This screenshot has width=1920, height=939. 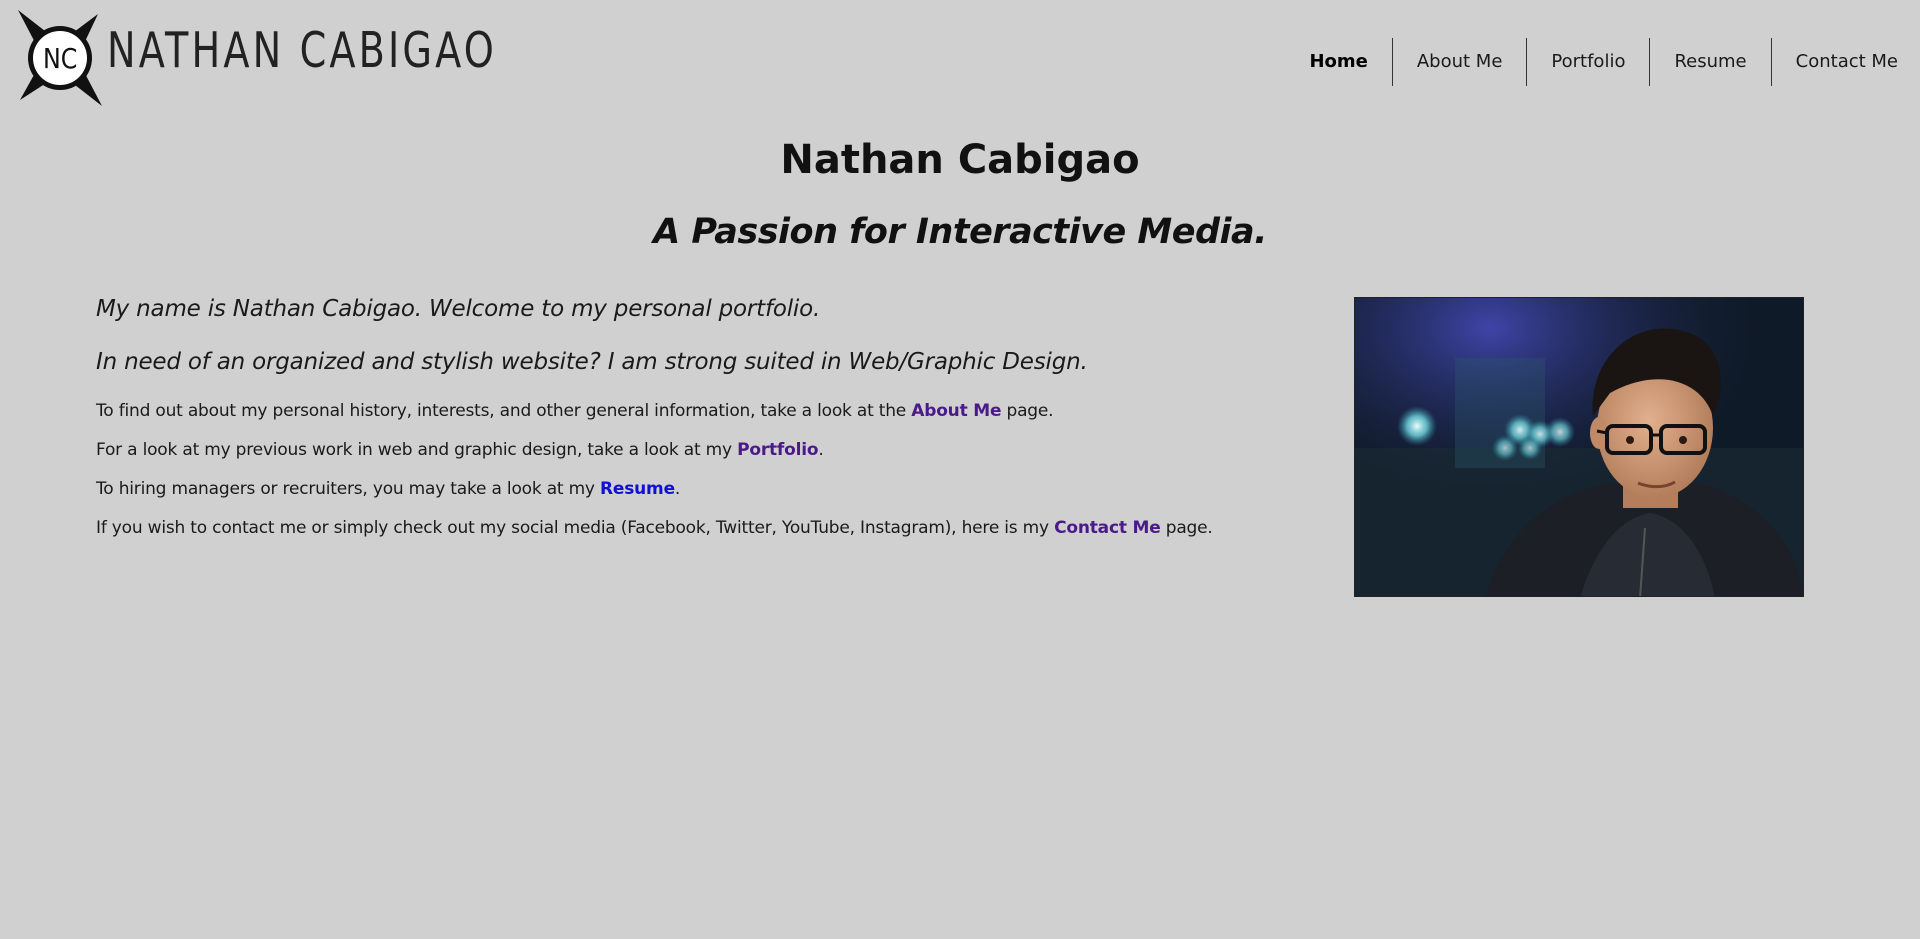 What do you see at coordinates (1027, 411) in the screenshot?
I see `about-text-after: page.` at bounding box center [1027, 411].